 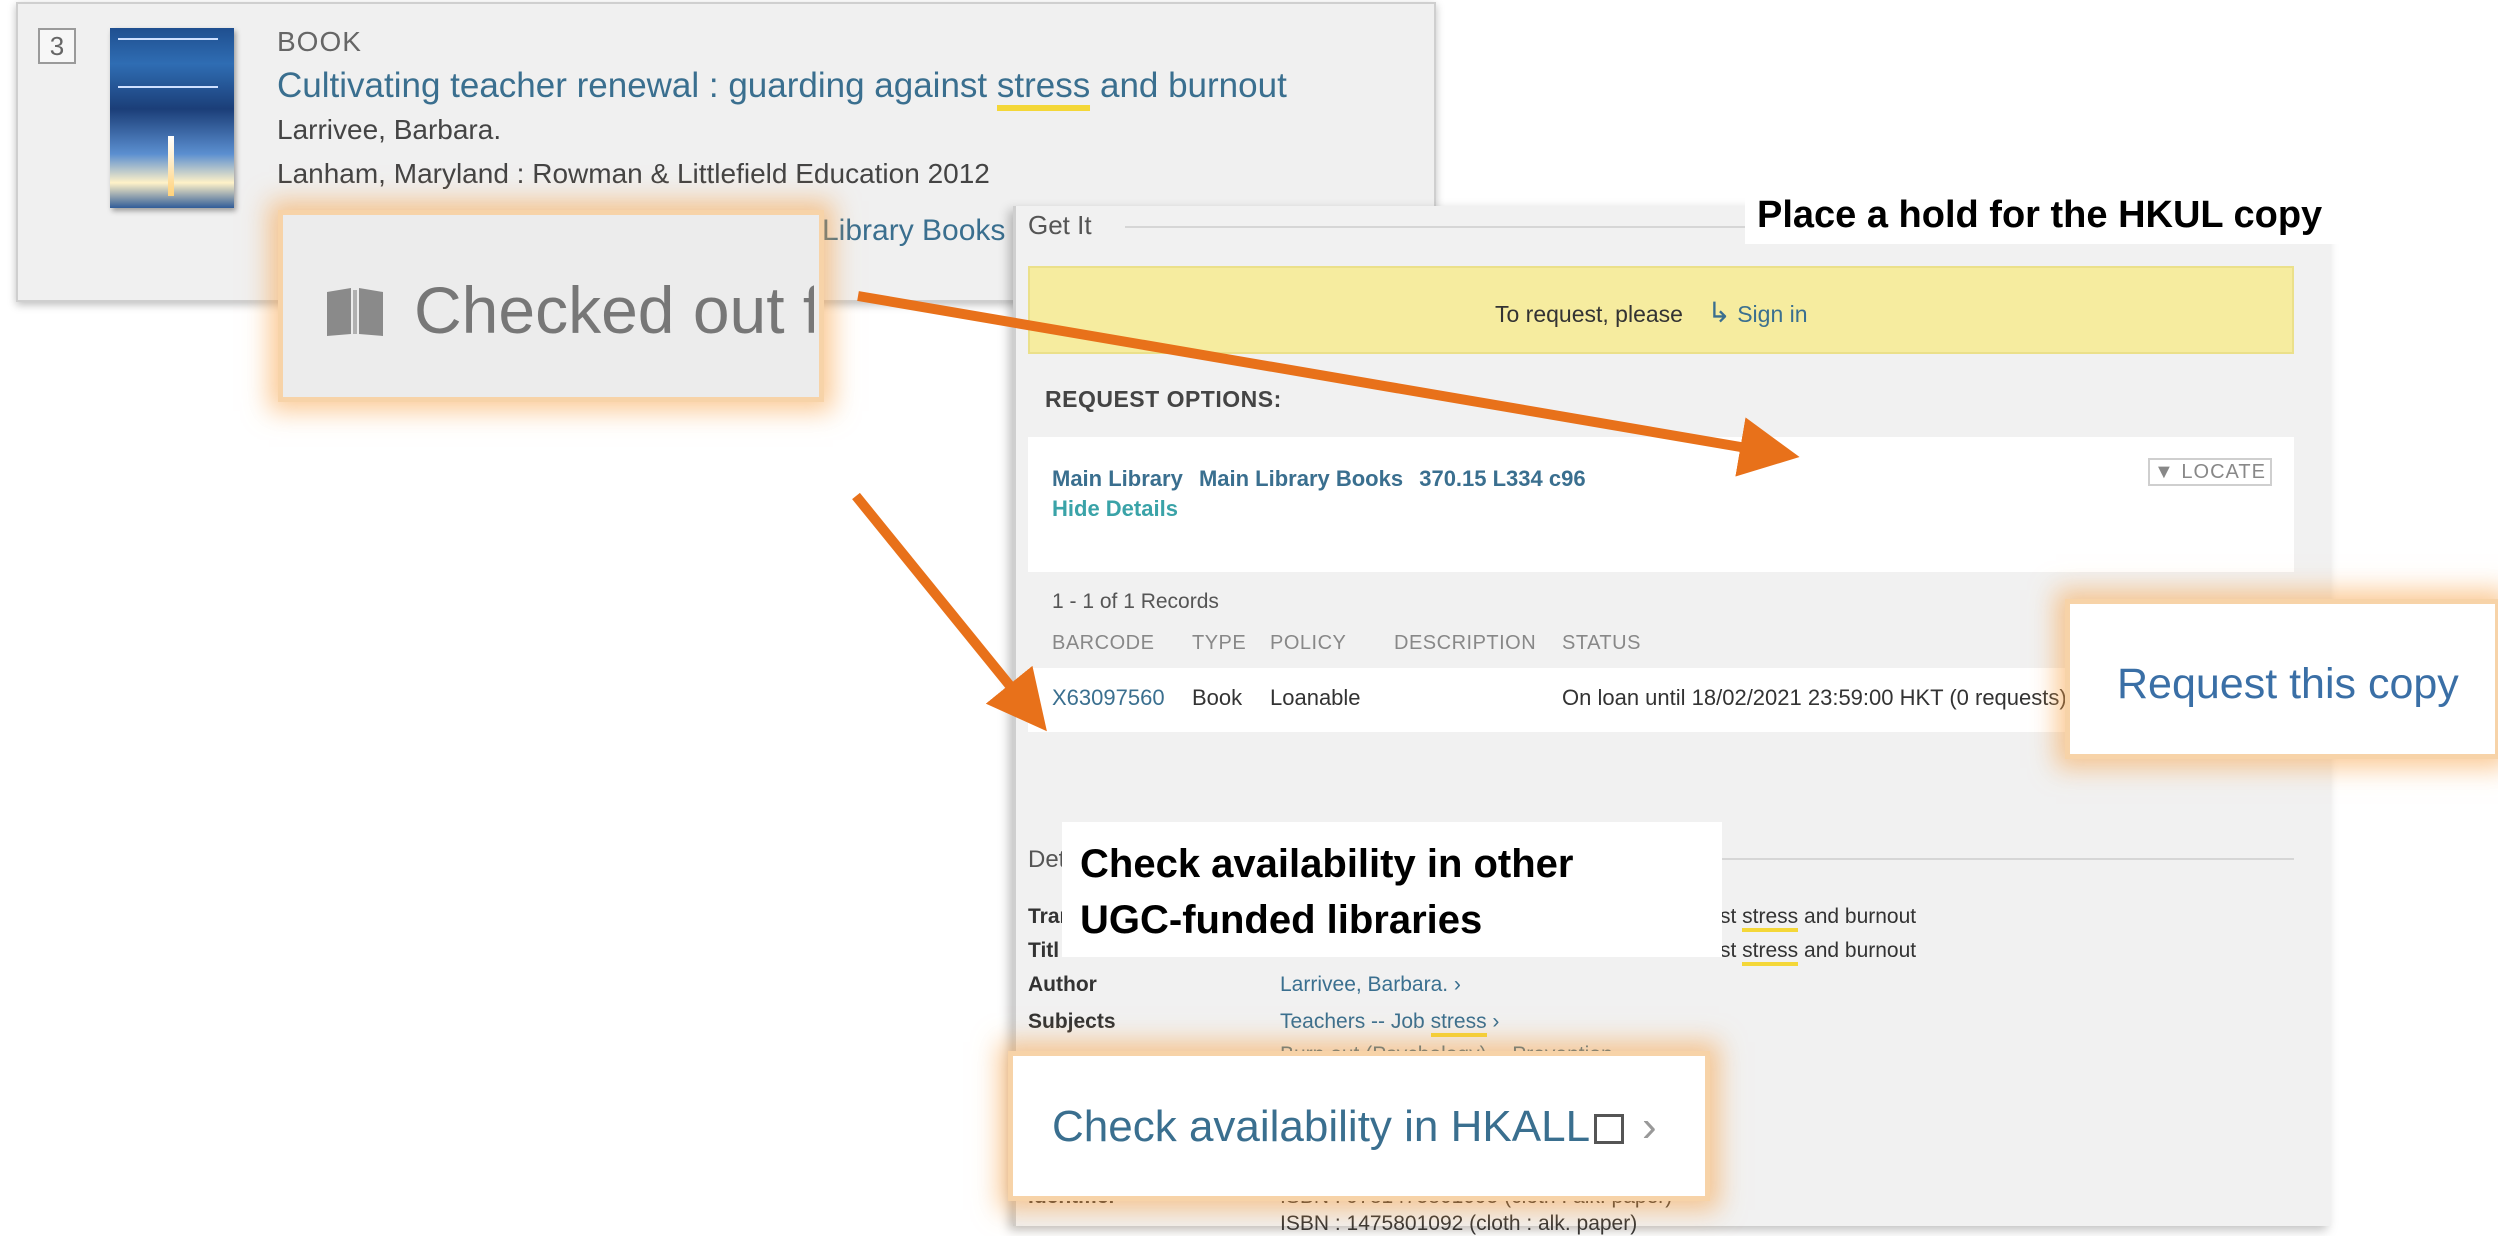 I want to click on arrow-to-item-row, so click(x=949, y=612).